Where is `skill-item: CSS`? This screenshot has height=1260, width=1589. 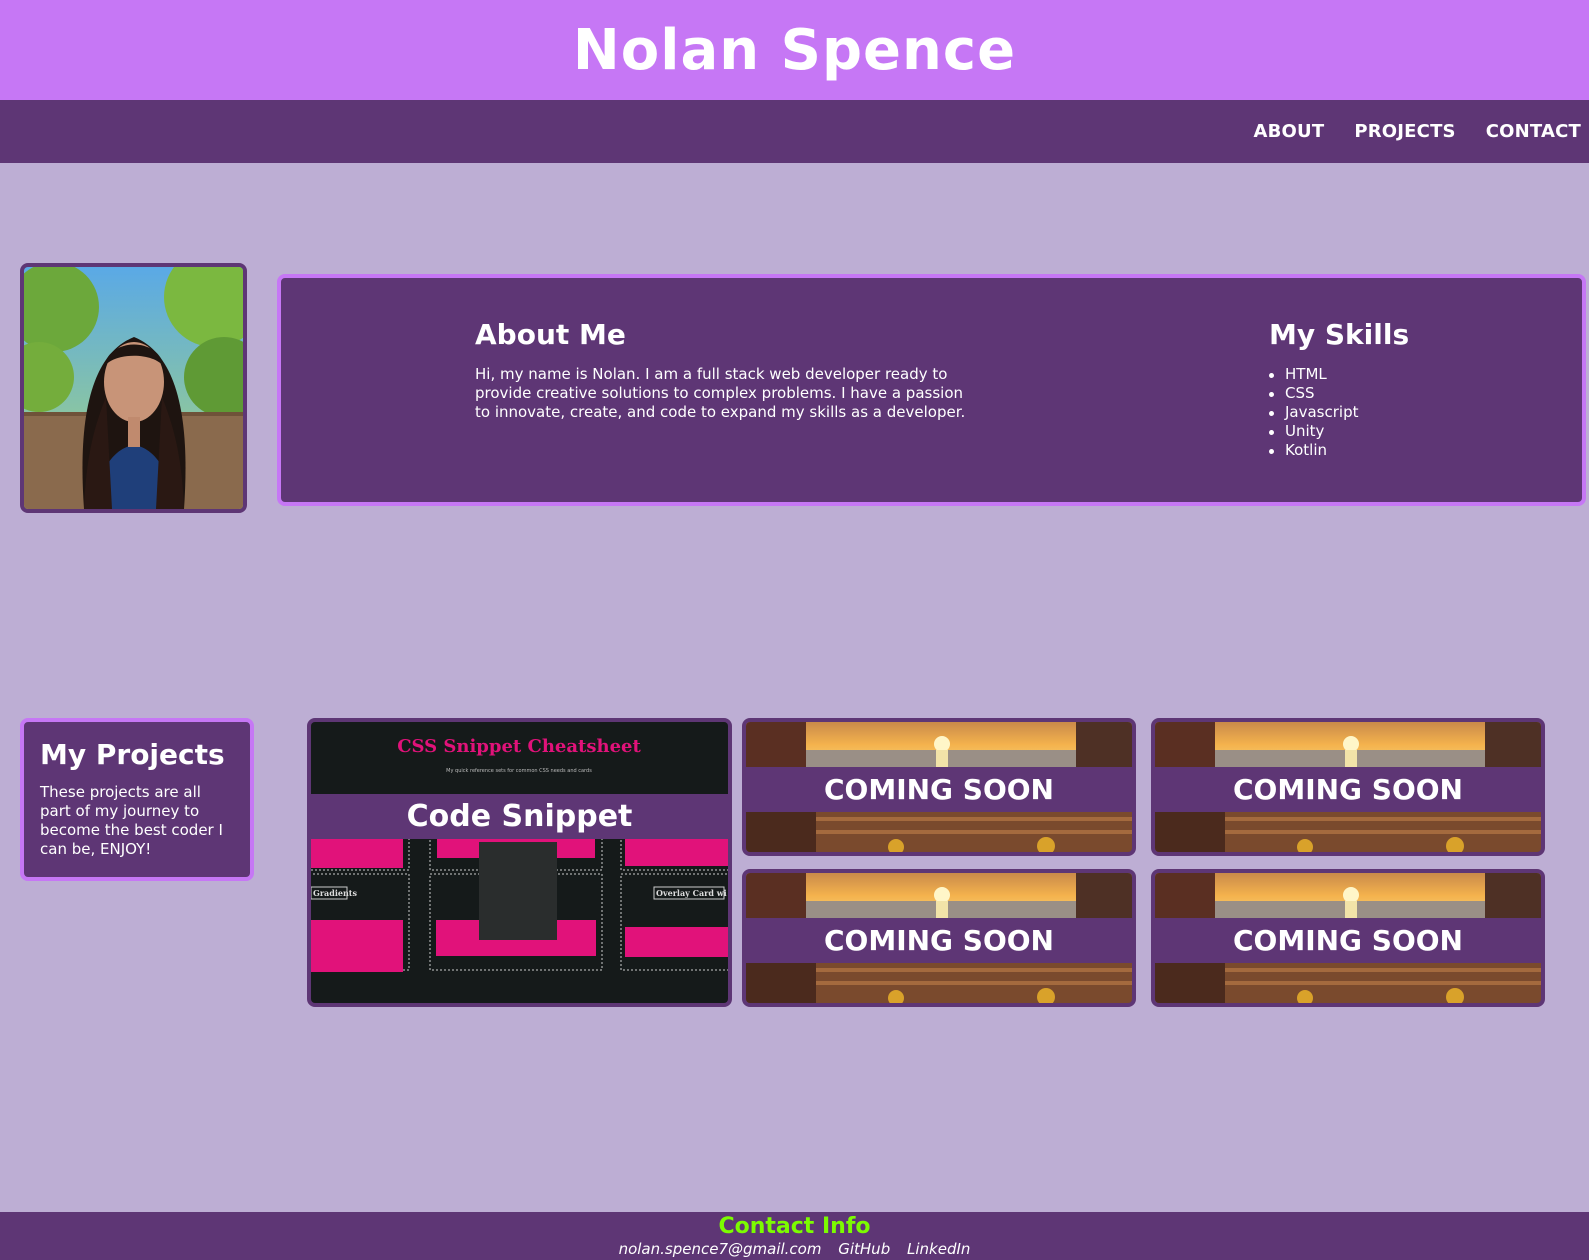 skill-item: CSS is located at coordinates (1394, 393).